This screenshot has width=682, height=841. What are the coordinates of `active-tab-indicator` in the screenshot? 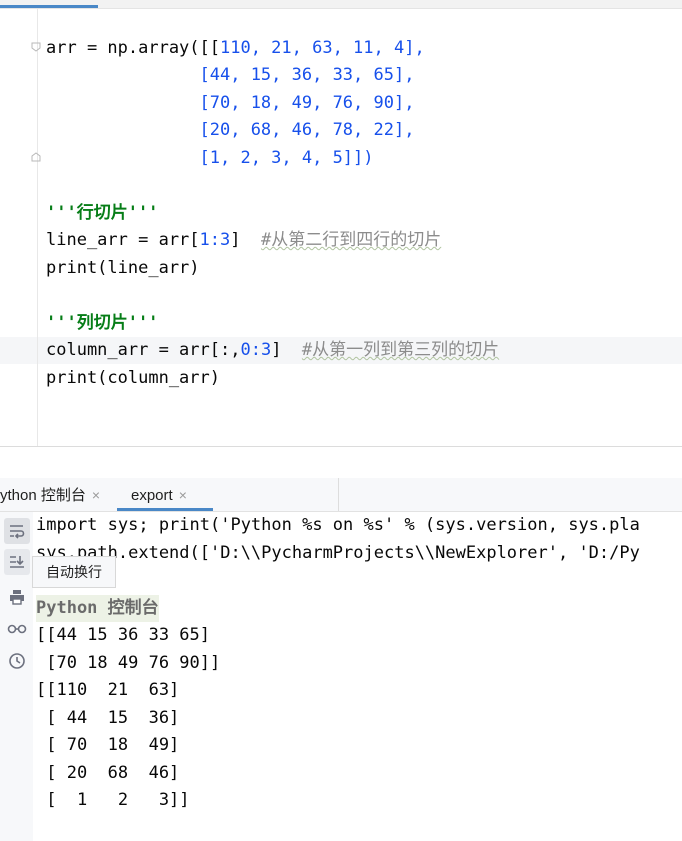 It's located at (165, 509).